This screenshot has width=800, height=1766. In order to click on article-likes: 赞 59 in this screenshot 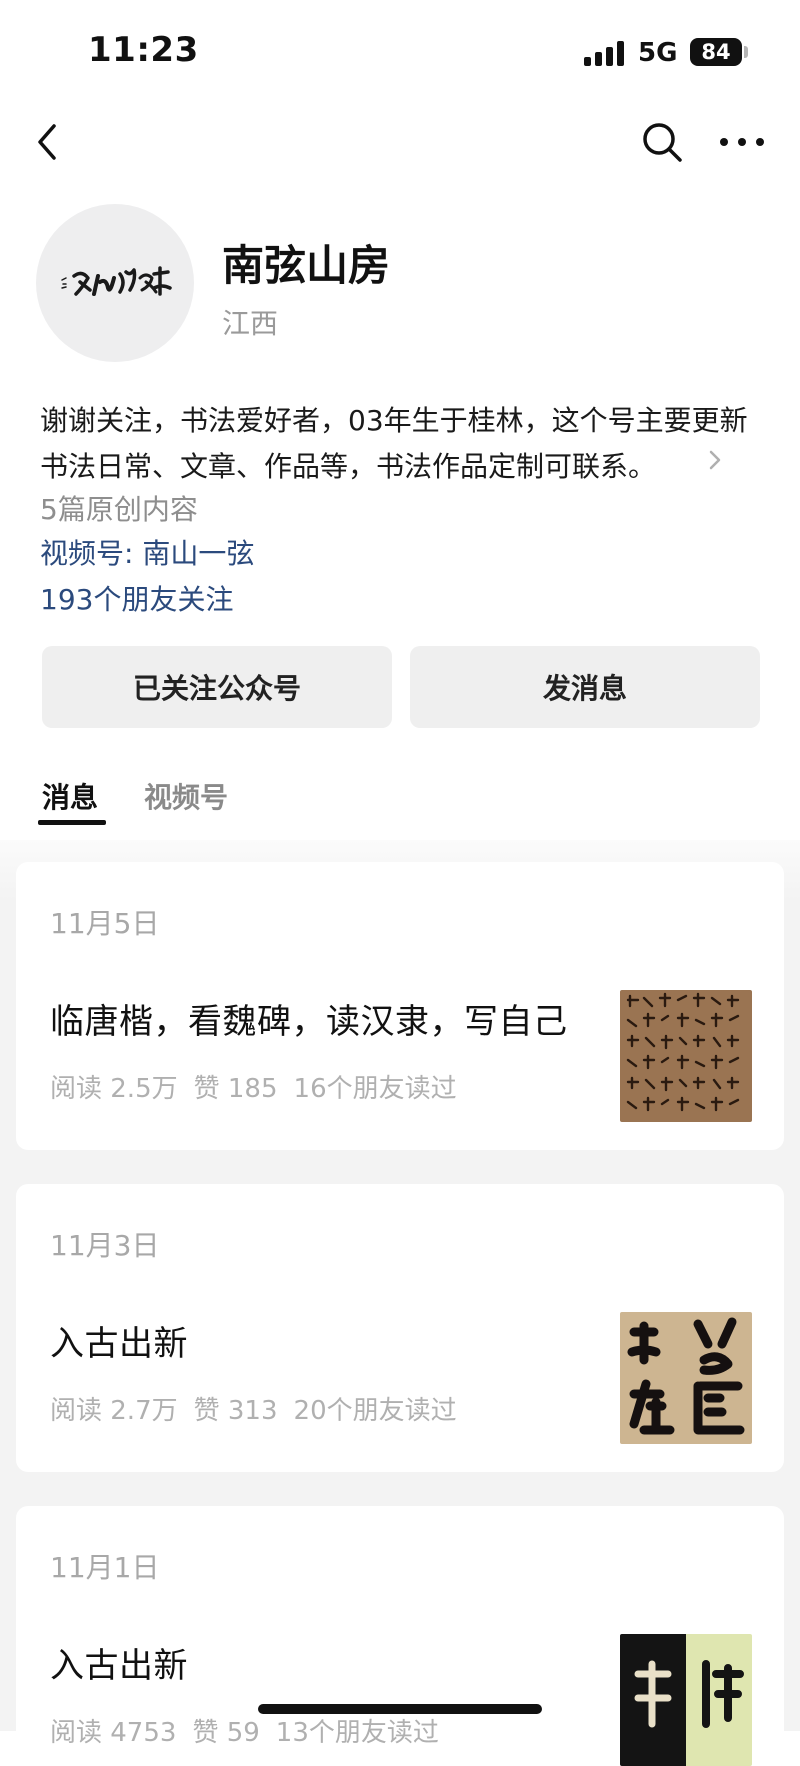, I will do `click(226, 1733)`.